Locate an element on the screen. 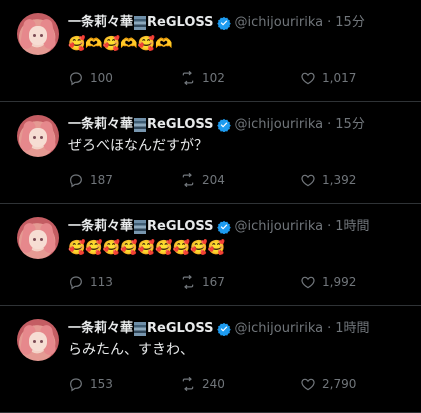 Image resolution: width=421 pixels, height=413 pixels. like-button: 1,392 is located at coordinates (328, 180).